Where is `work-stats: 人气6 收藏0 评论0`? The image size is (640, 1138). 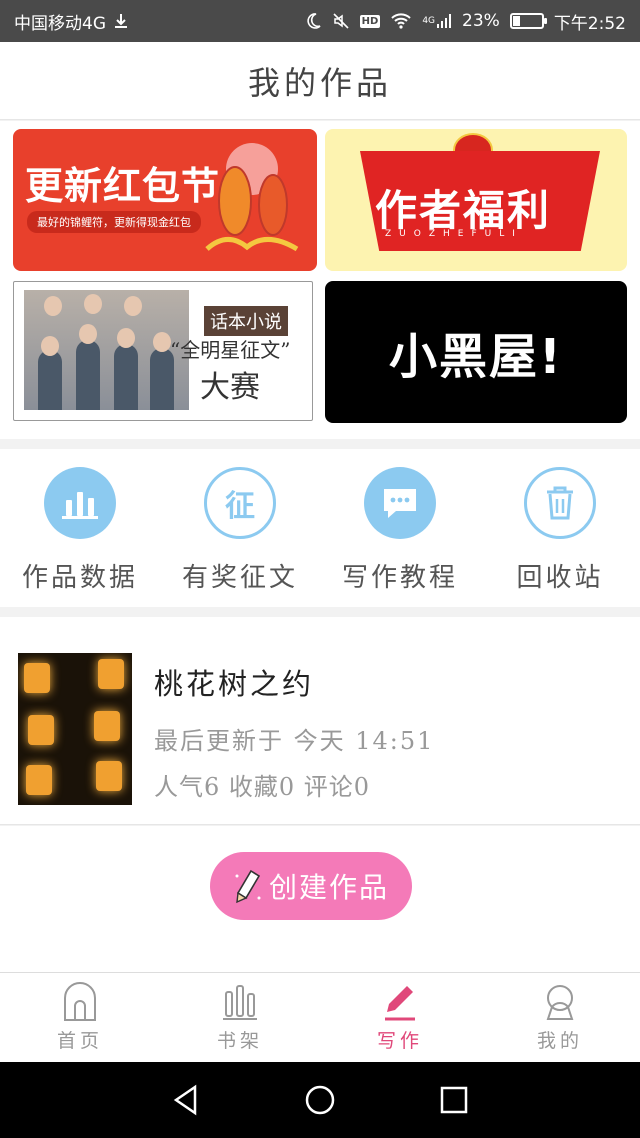 work-stats: 人气6 收藏0 评论0 is located at coordinates (262, 787).